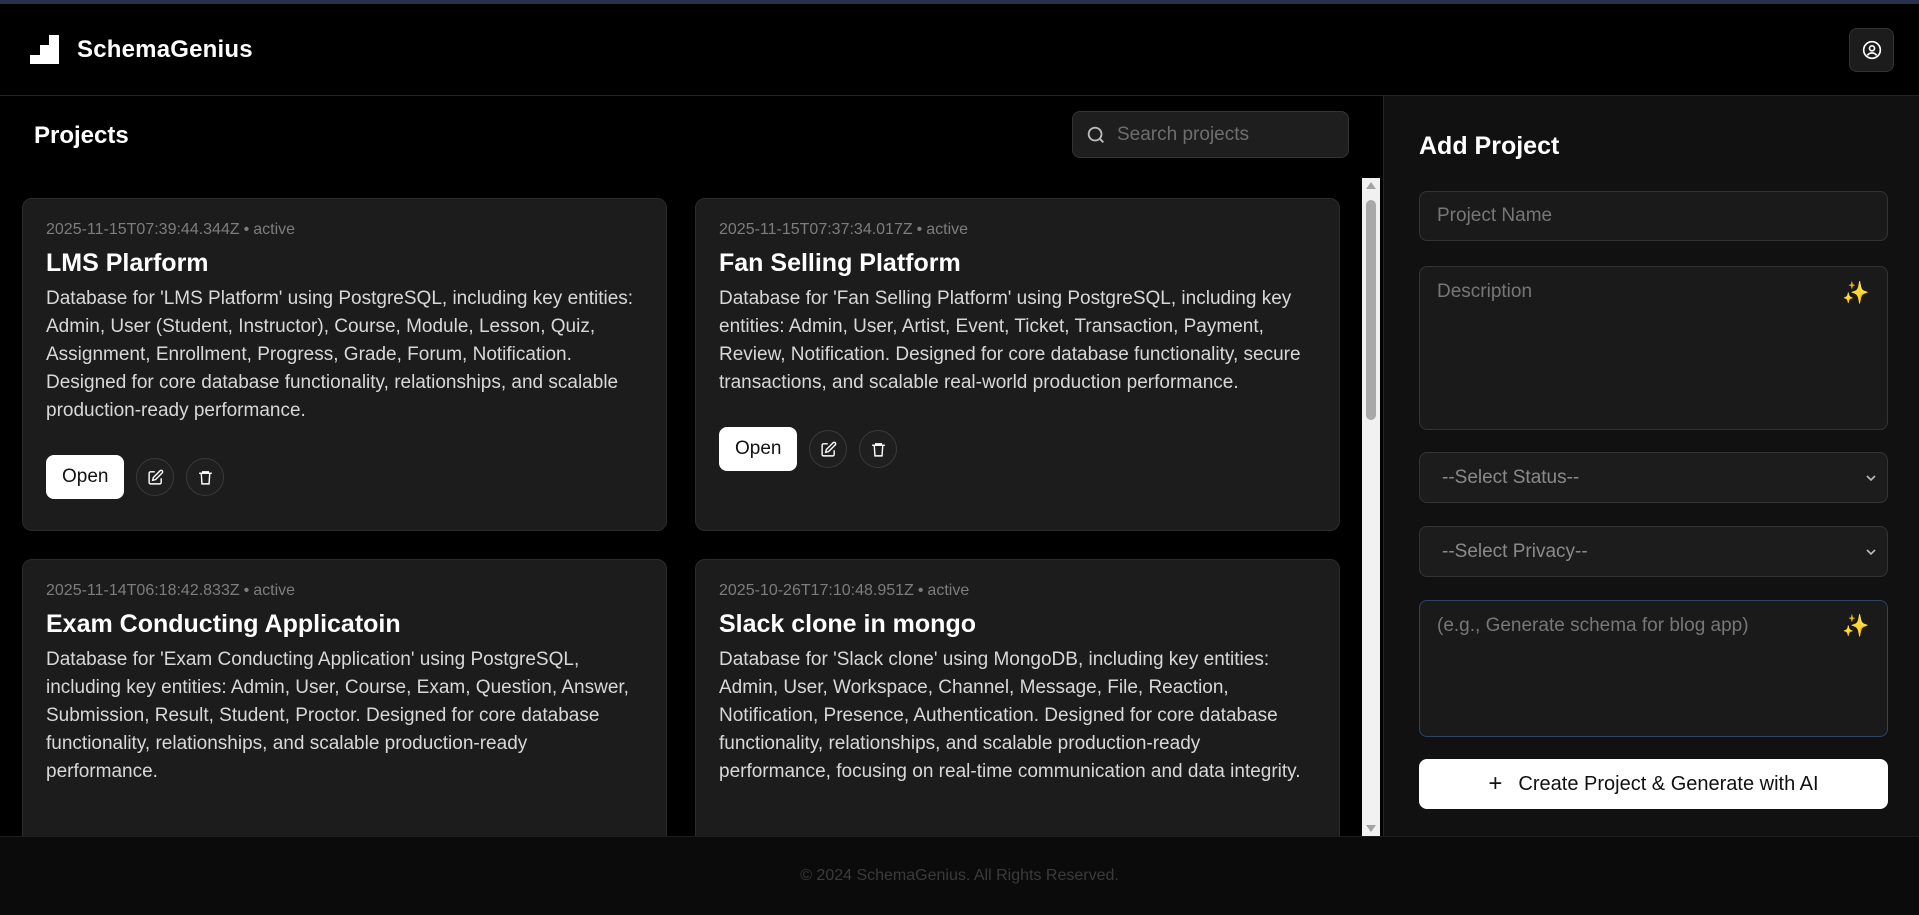  What do you see at coordinates (1653, 477) in the screenshot?
I see `status-select: --Select Status--` at bounding box center [1653, 477].